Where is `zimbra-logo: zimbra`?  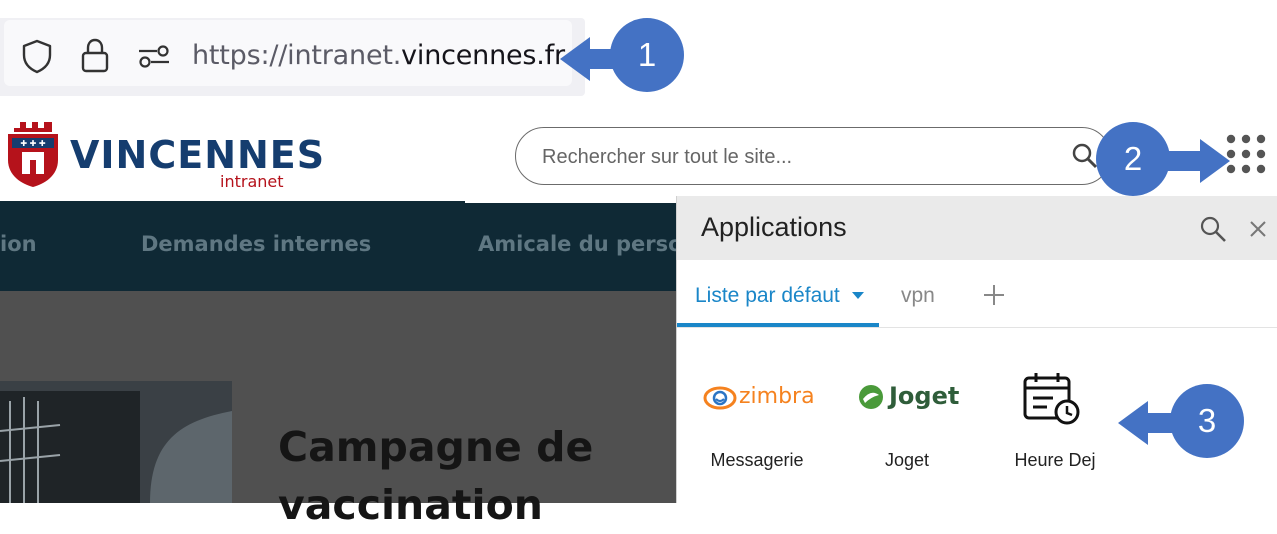 zimbra-logo: zimbra is located at coordinates (759, 398).